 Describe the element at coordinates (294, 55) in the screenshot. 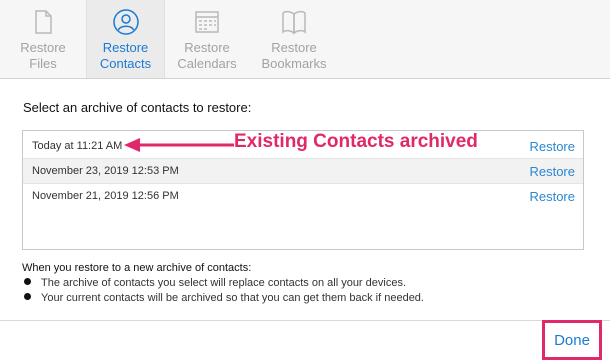

I see `tab-label: Restore Bookmarks` at that location.